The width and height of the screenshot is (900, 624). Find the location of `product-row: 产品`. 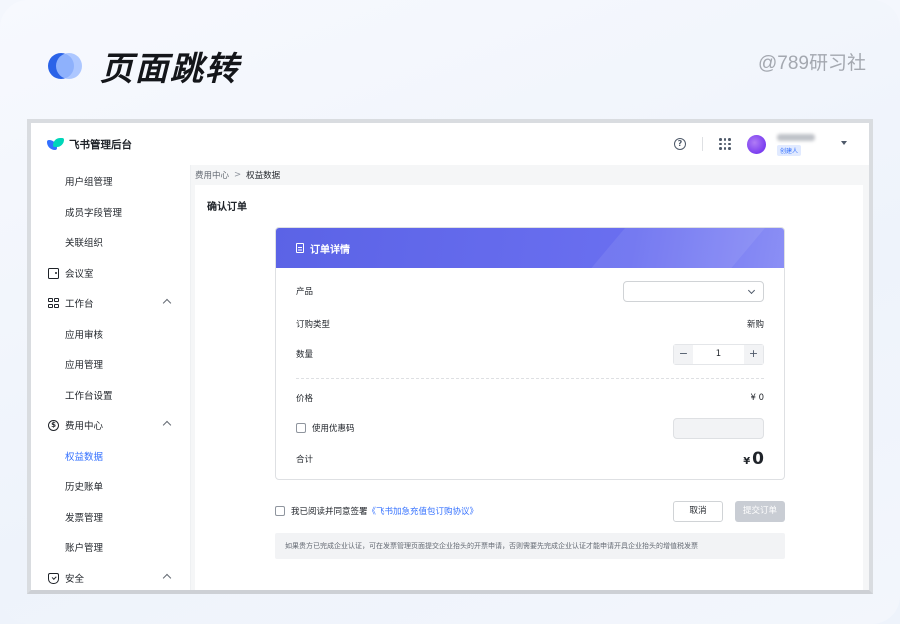

product-row: 产品 is located at coordinates (530, 291).